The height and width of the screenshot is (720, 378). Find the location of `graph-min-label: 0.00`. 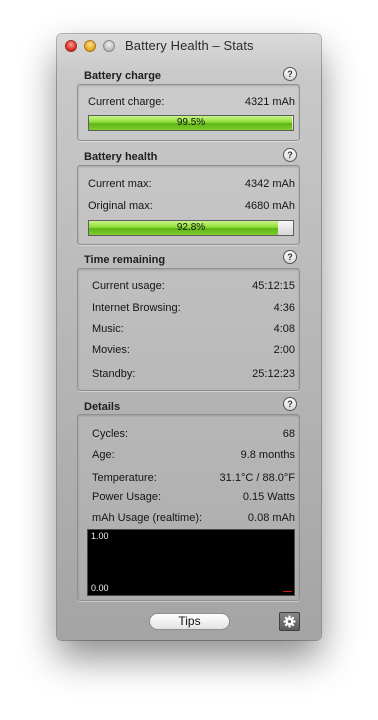

graph-min-label: 0.00 is located at coordinates (100, 588).